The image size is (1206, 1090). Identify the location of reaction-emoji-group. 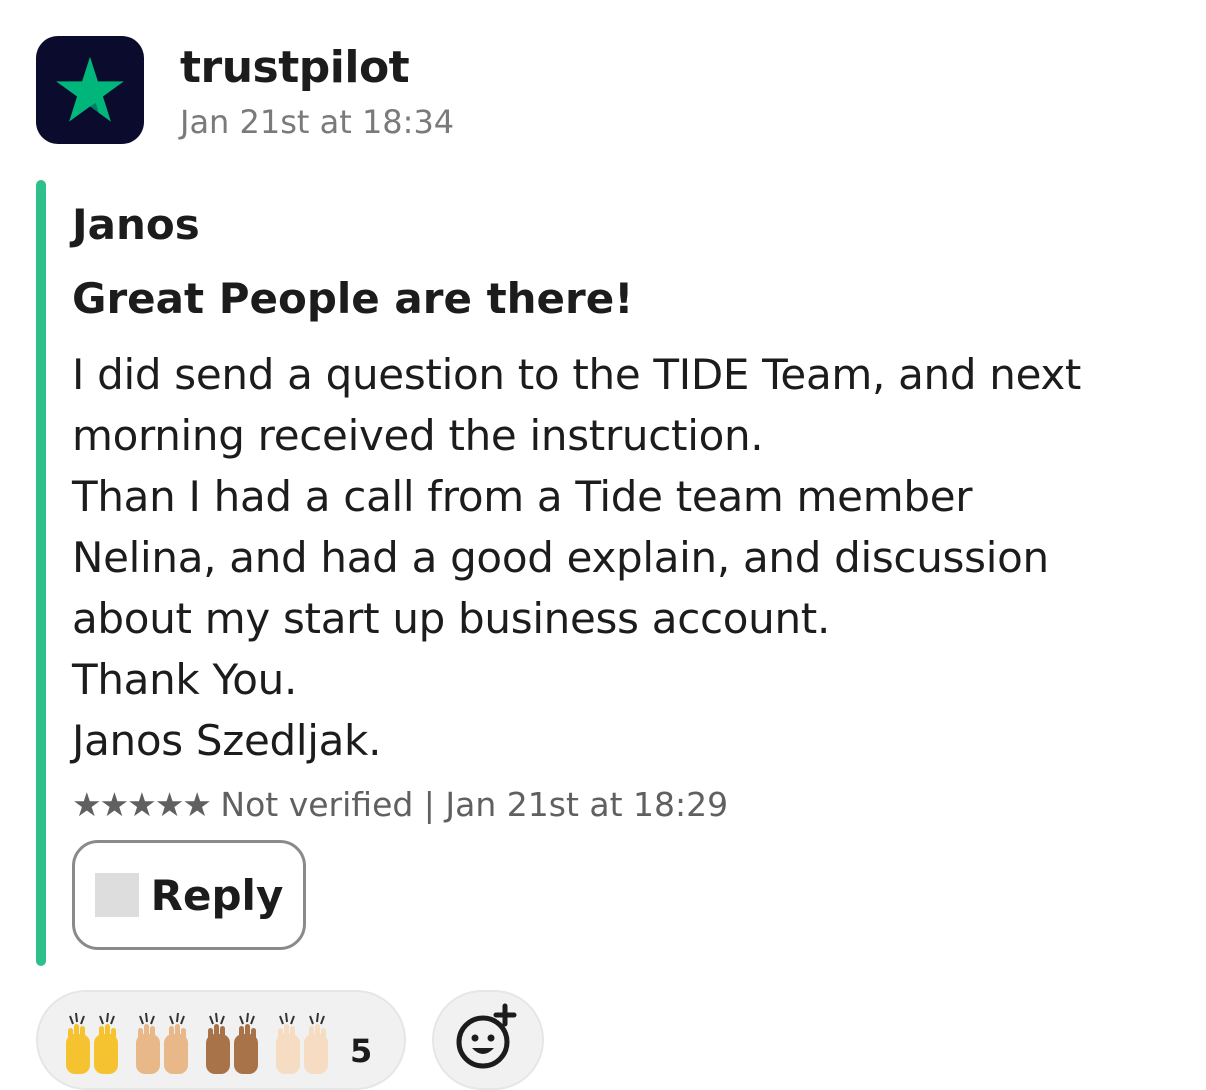
(197, 1043).